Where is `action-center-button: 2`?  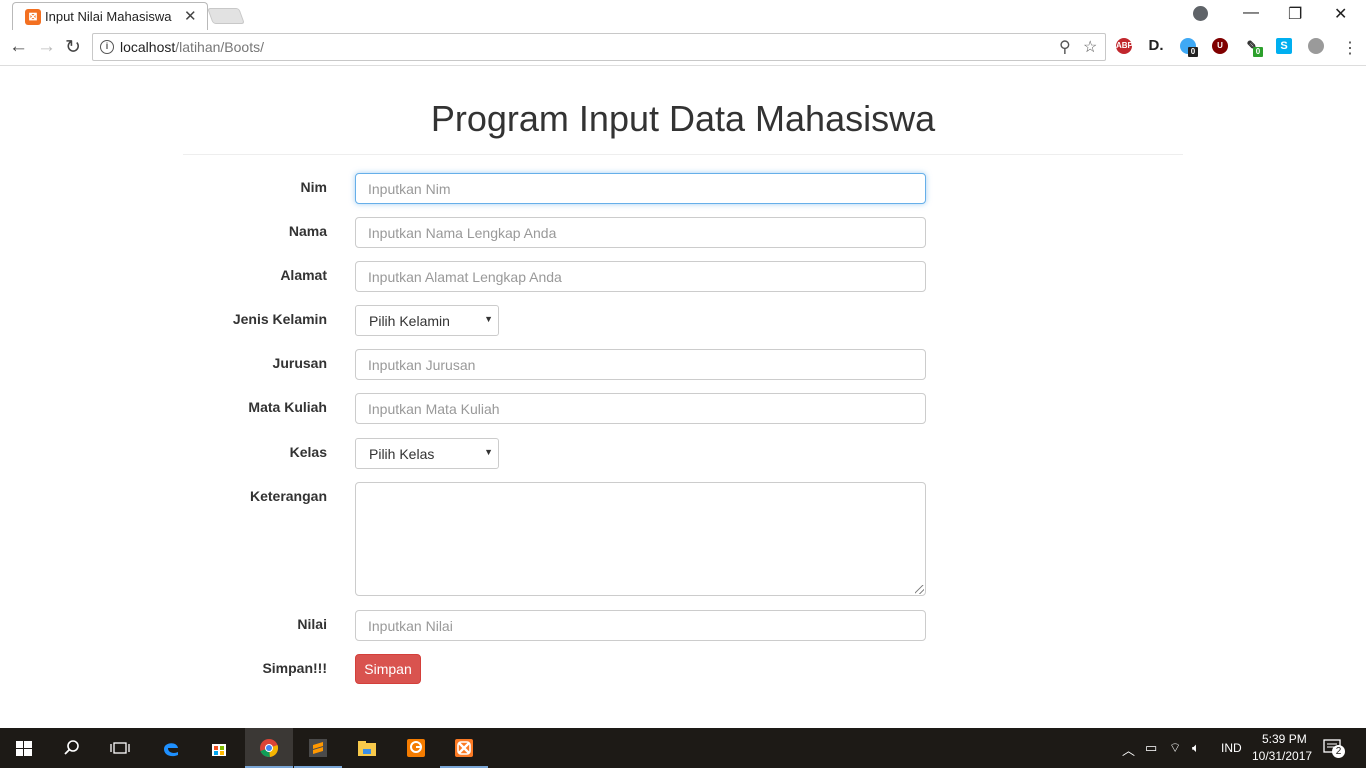 action-center-button: 2 is located at coordinates (1334, 748).